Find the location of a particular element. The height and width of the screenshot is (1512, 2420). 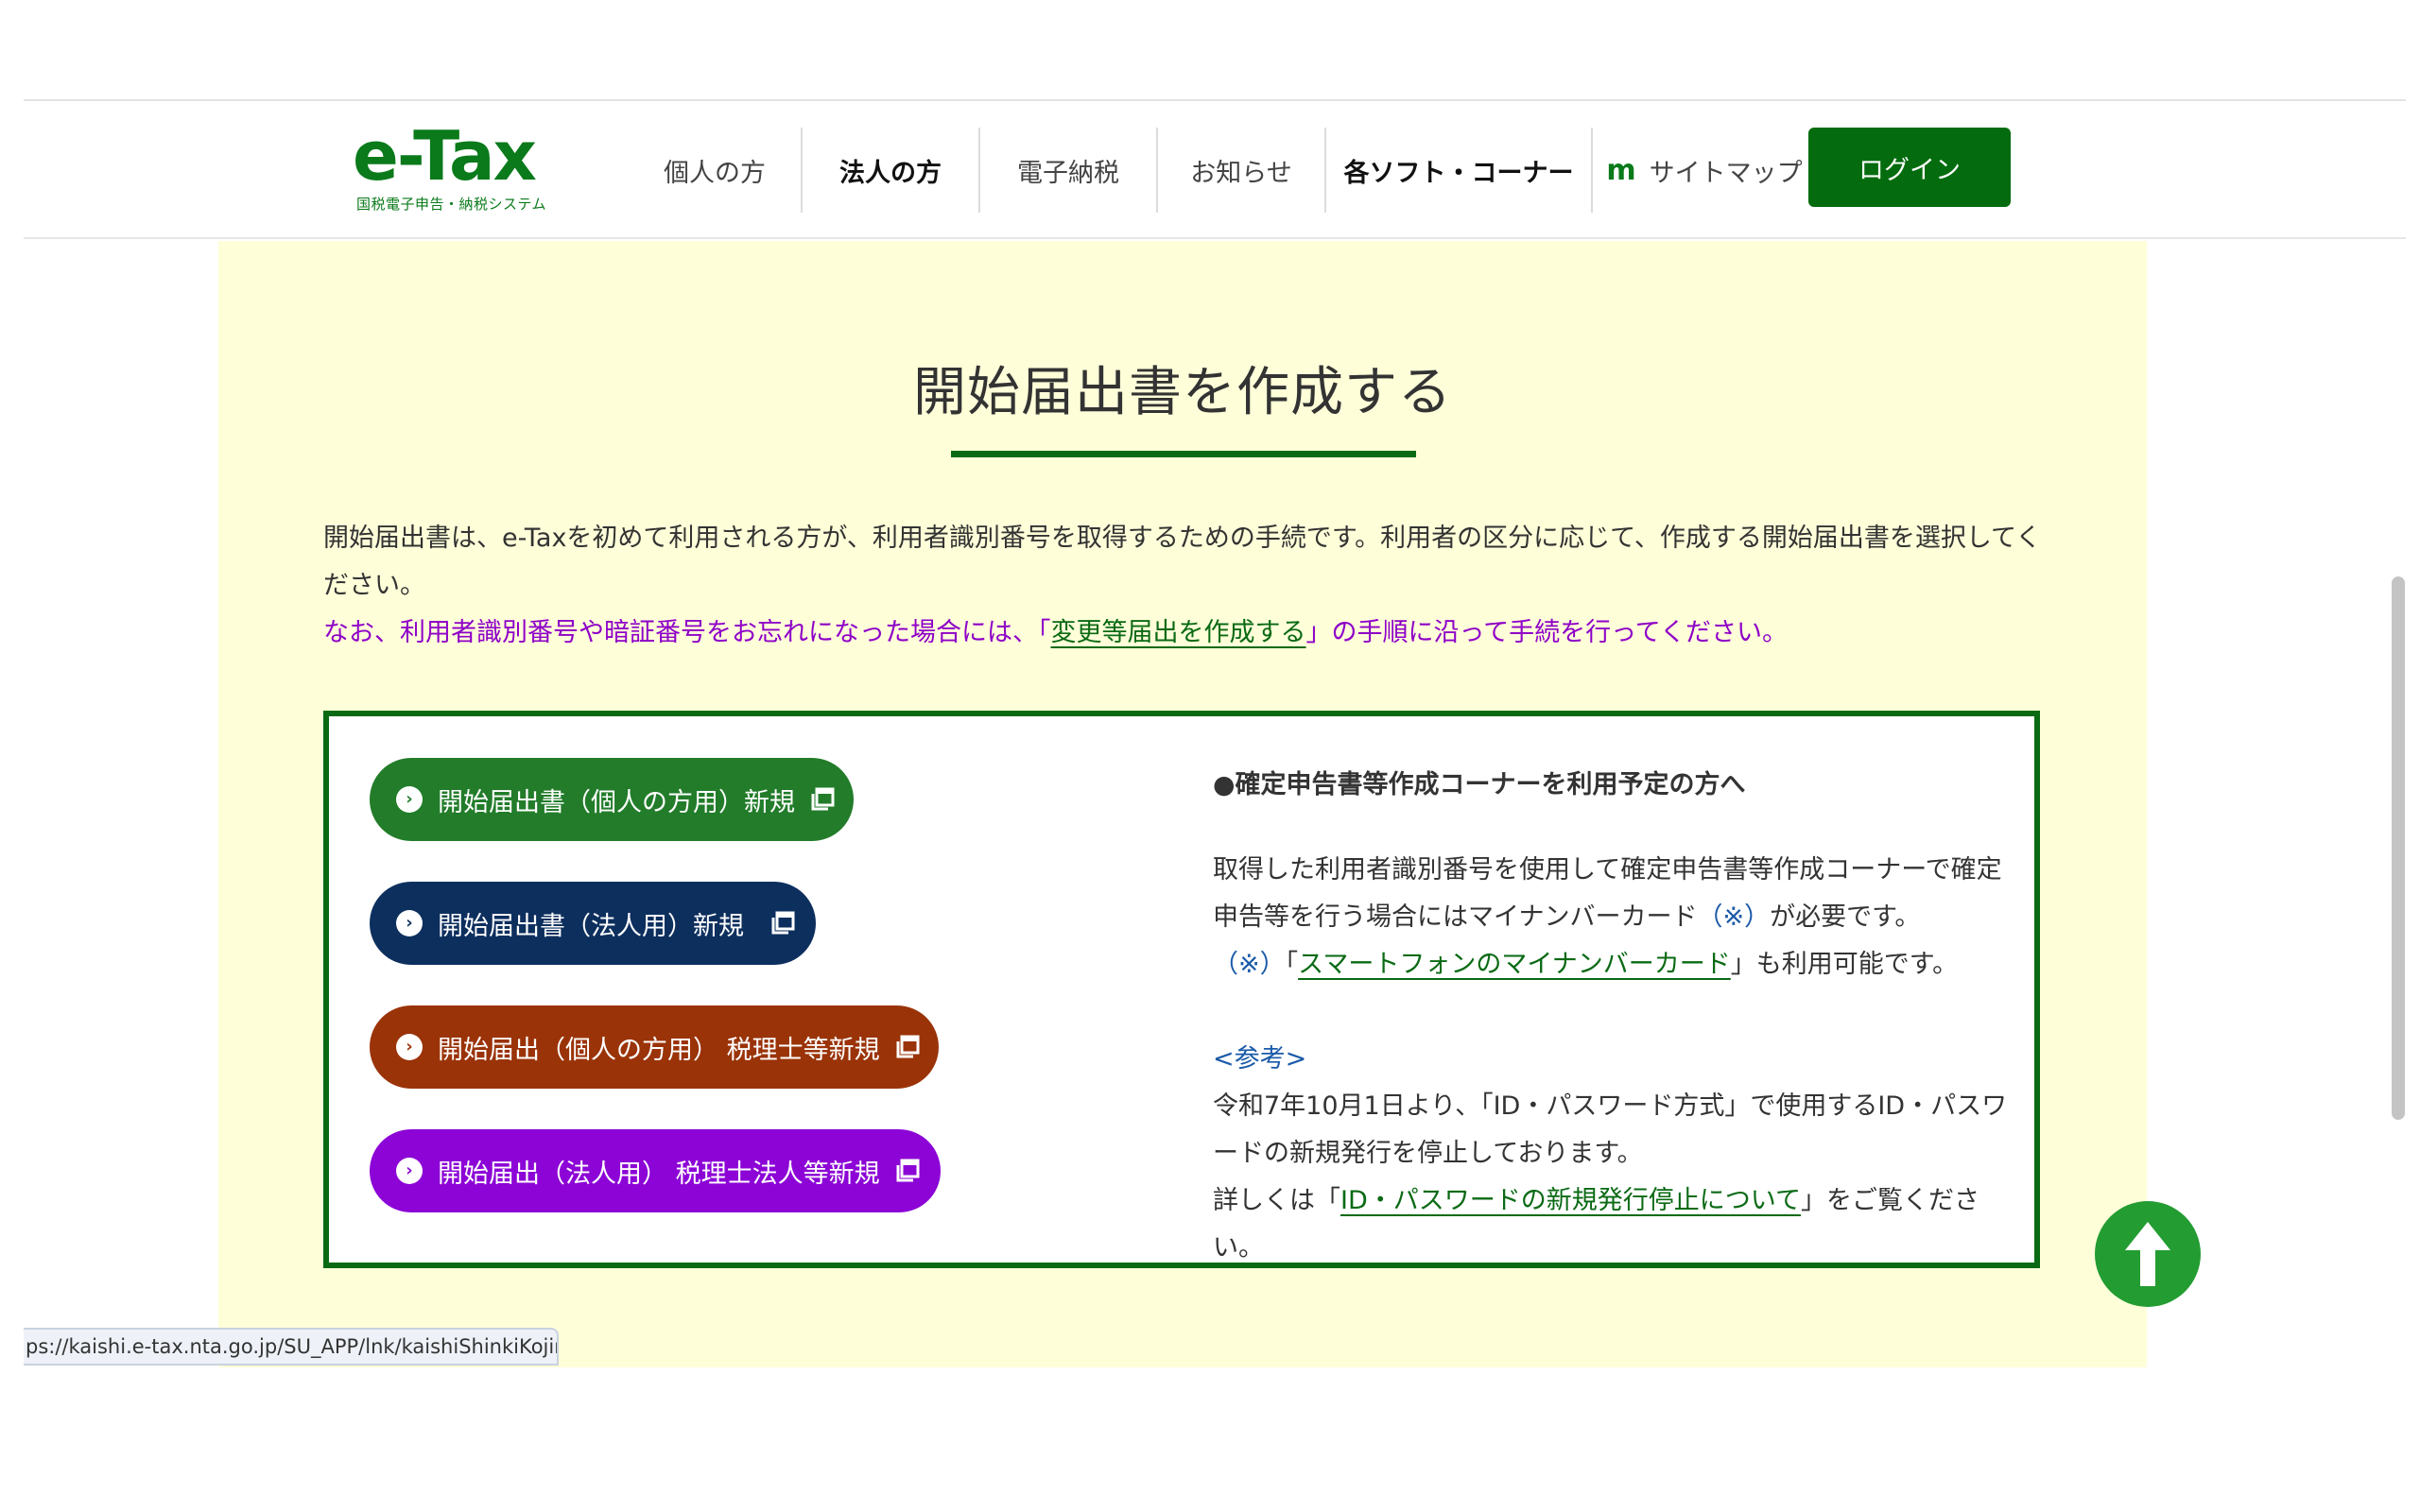

button-label: 開始届出（個人の方用） 税理士等新規 is located at coordinates (659, 1050).